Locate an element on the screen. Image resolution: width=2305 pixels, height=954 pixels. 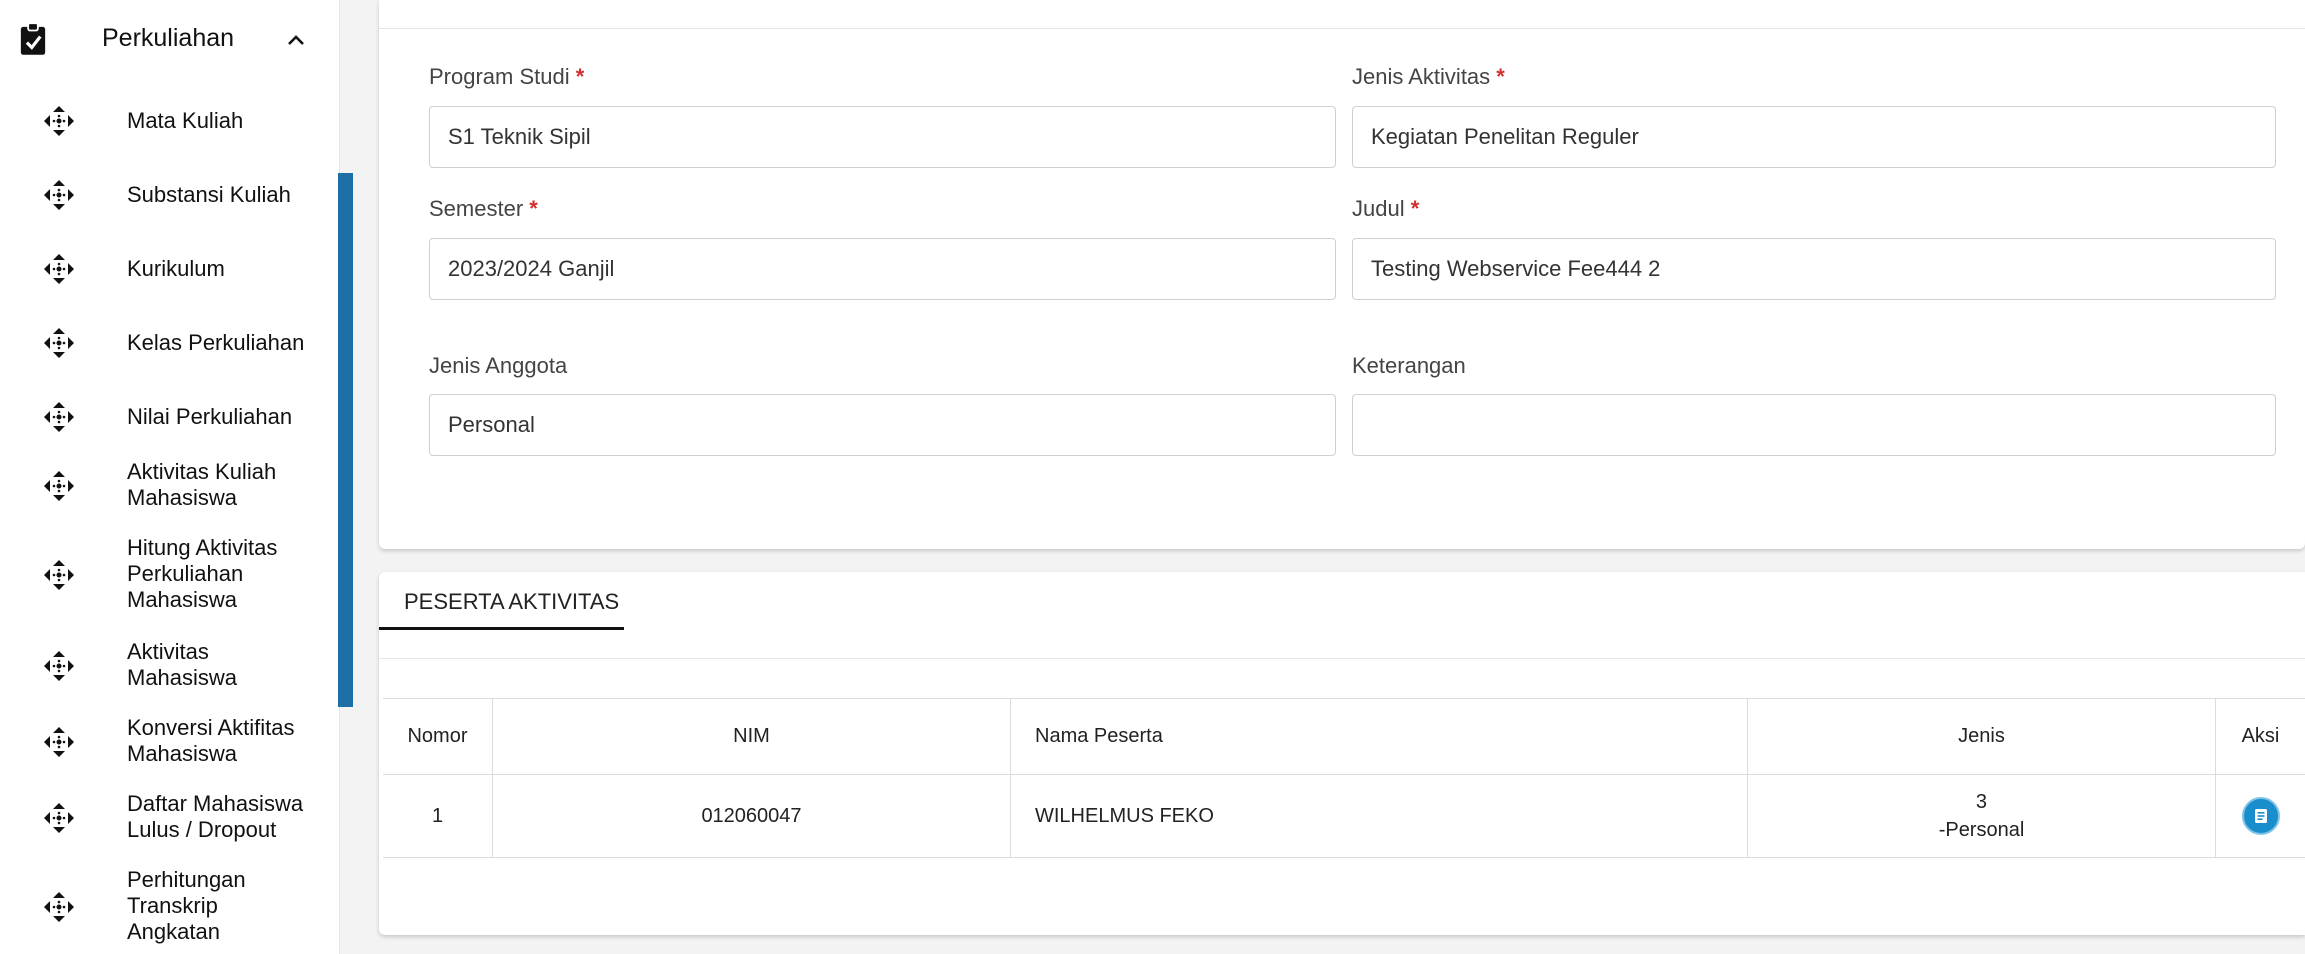
cell-nomor: 1 is located at coordinates (438, 816).